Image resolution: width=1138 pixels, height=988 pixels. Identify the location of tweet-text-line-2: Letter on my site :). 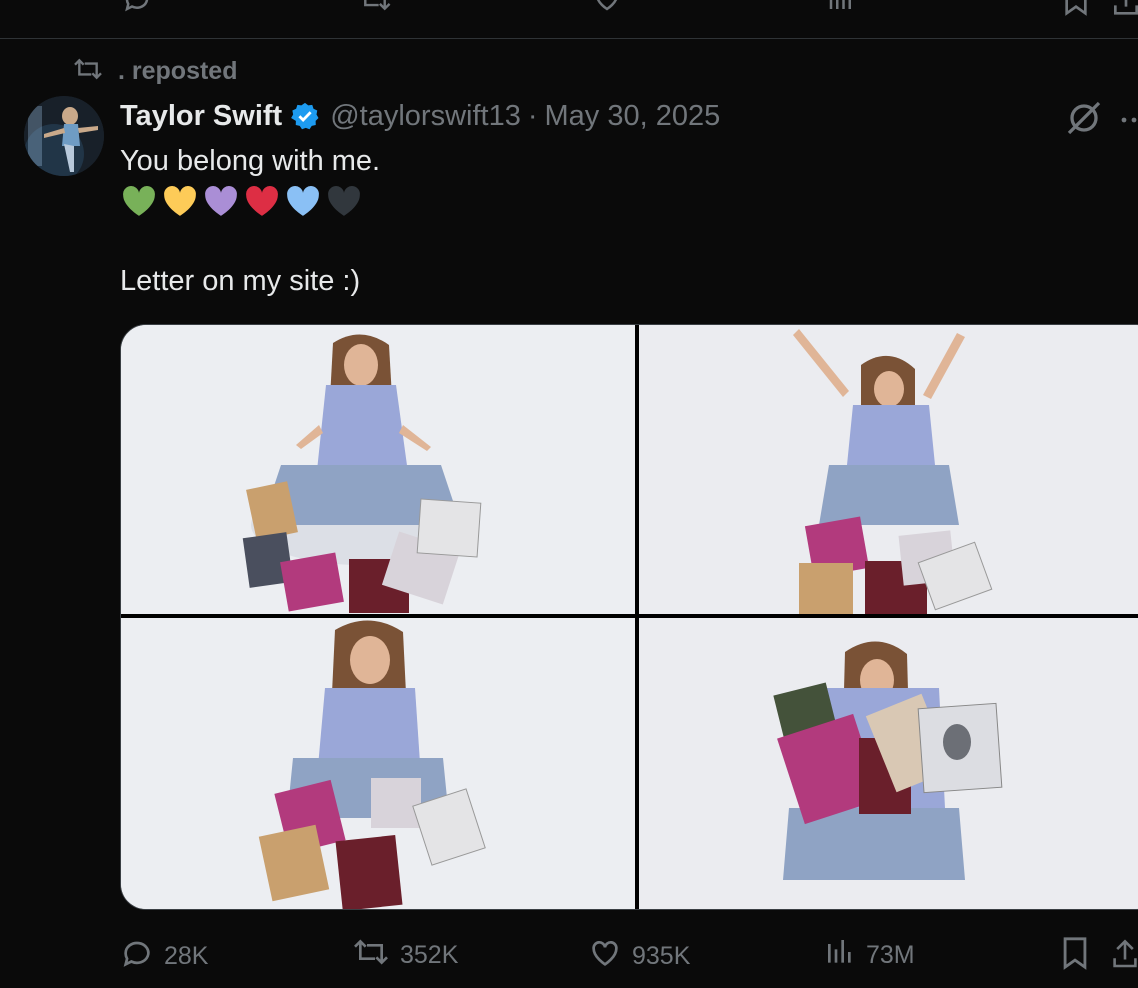
(240, 281).